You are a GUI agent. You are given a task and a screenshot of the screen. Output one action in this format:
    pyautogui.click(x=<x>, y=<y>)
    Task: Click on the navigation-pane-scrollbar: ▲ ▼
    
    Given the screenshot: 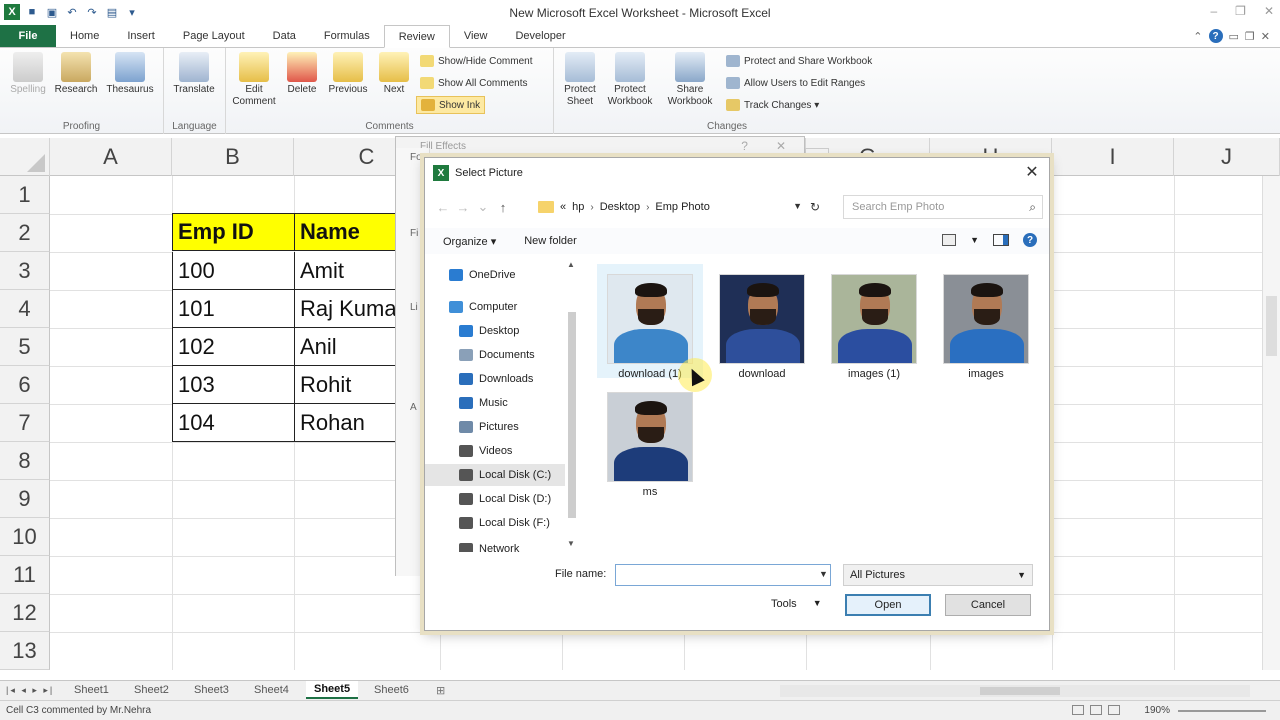 What is the action you would take?
    pyautogui.click(x=572, y=404)
    